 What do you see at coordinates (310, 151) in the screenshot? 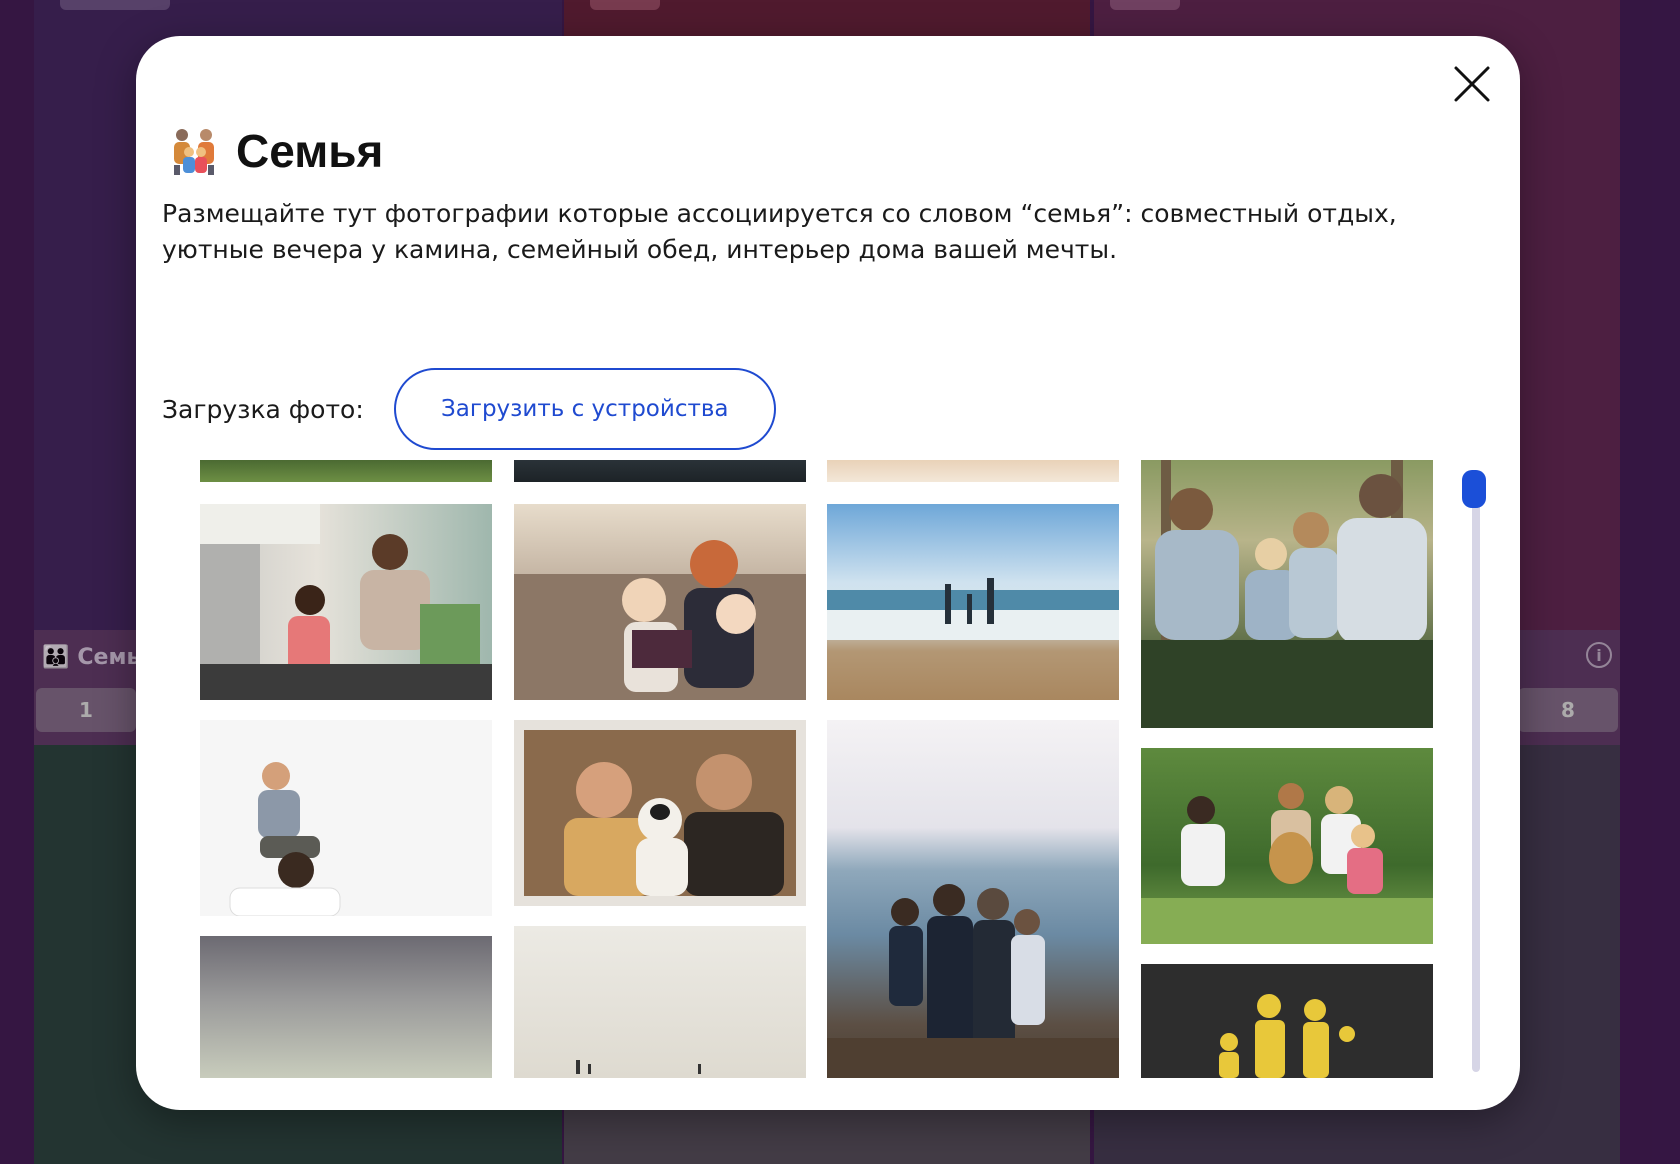
I see `page-title: Семья` at bounding box center [310, 151].